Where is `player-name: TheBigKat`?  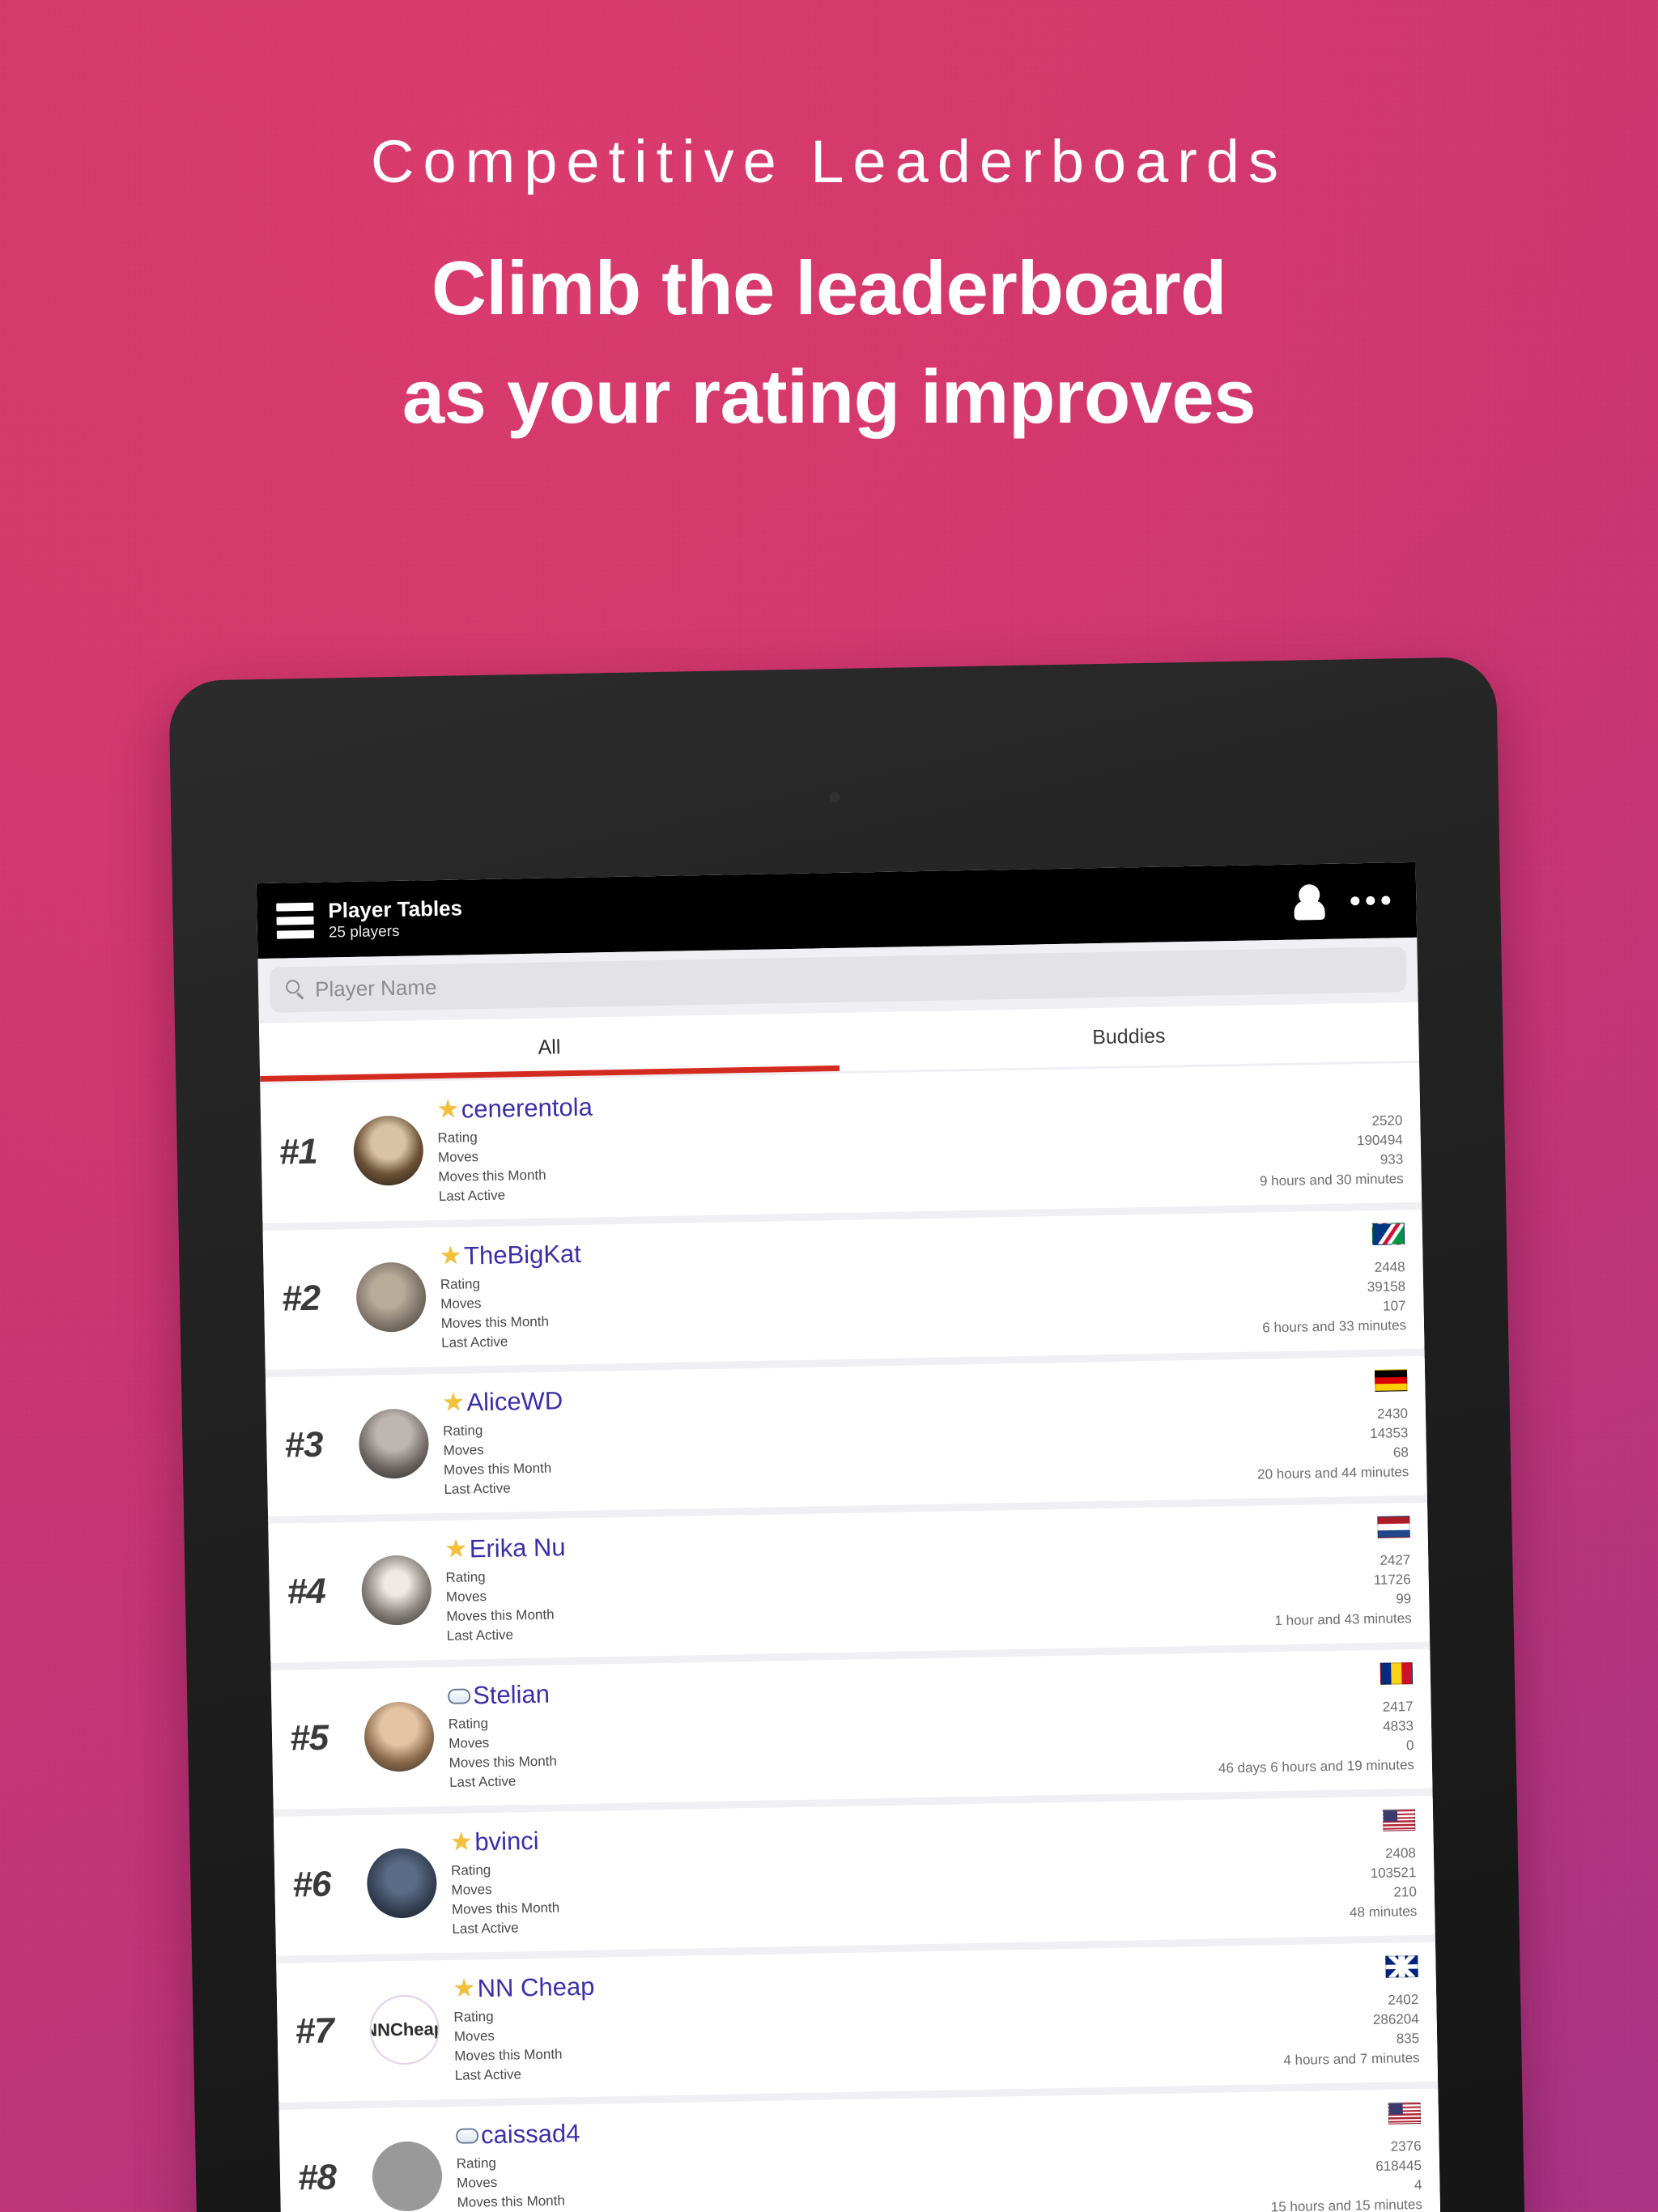 player-name: TheBigKat is located at coordinates (522, 1255).